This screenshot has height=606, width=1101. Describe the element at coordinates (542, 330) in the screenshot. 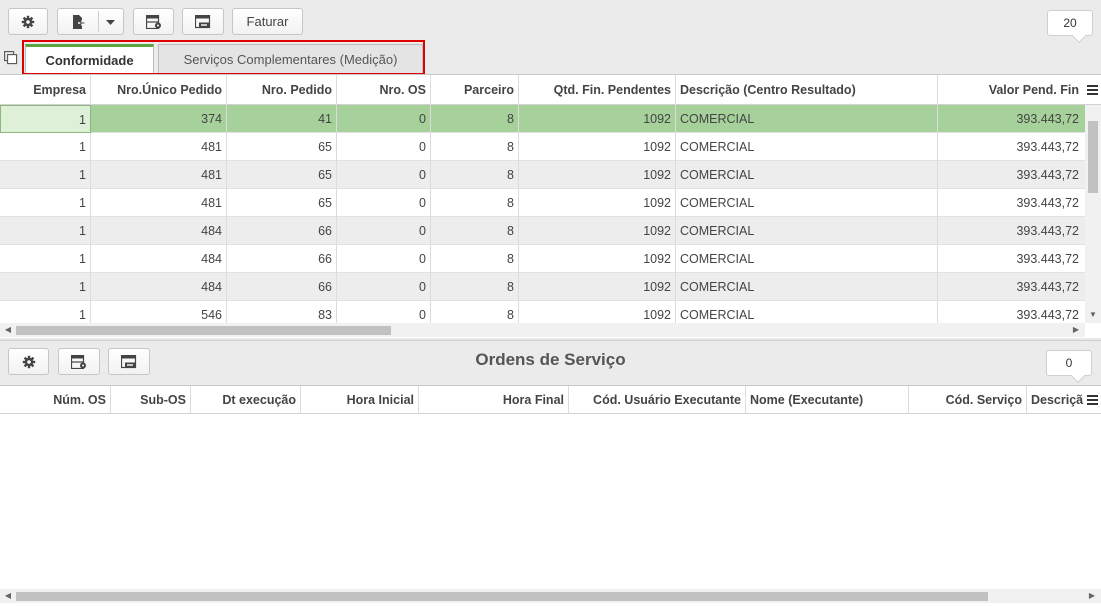

I see `grid-horizontal-scrollbar: ◀ ▶` at that location.